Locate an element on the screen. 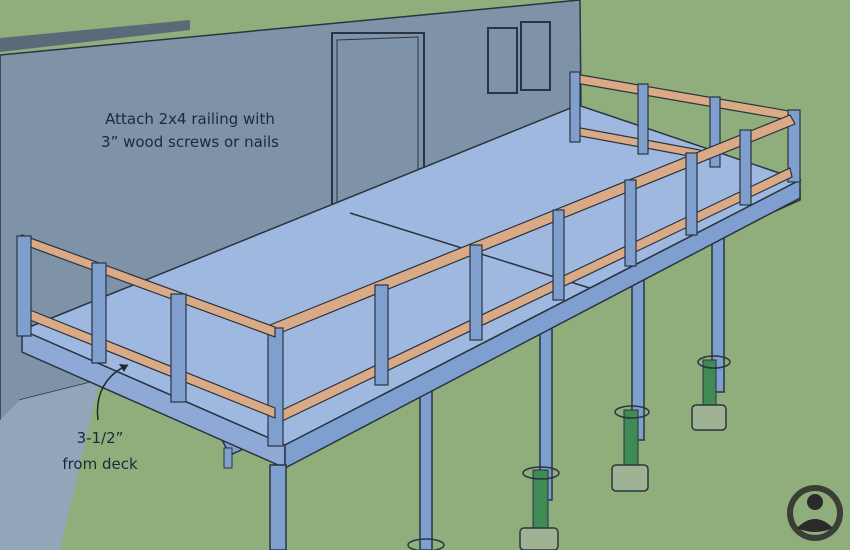  railing-instruction-line1: Attach 2x4 railing with is located at coordinates (190, 119).